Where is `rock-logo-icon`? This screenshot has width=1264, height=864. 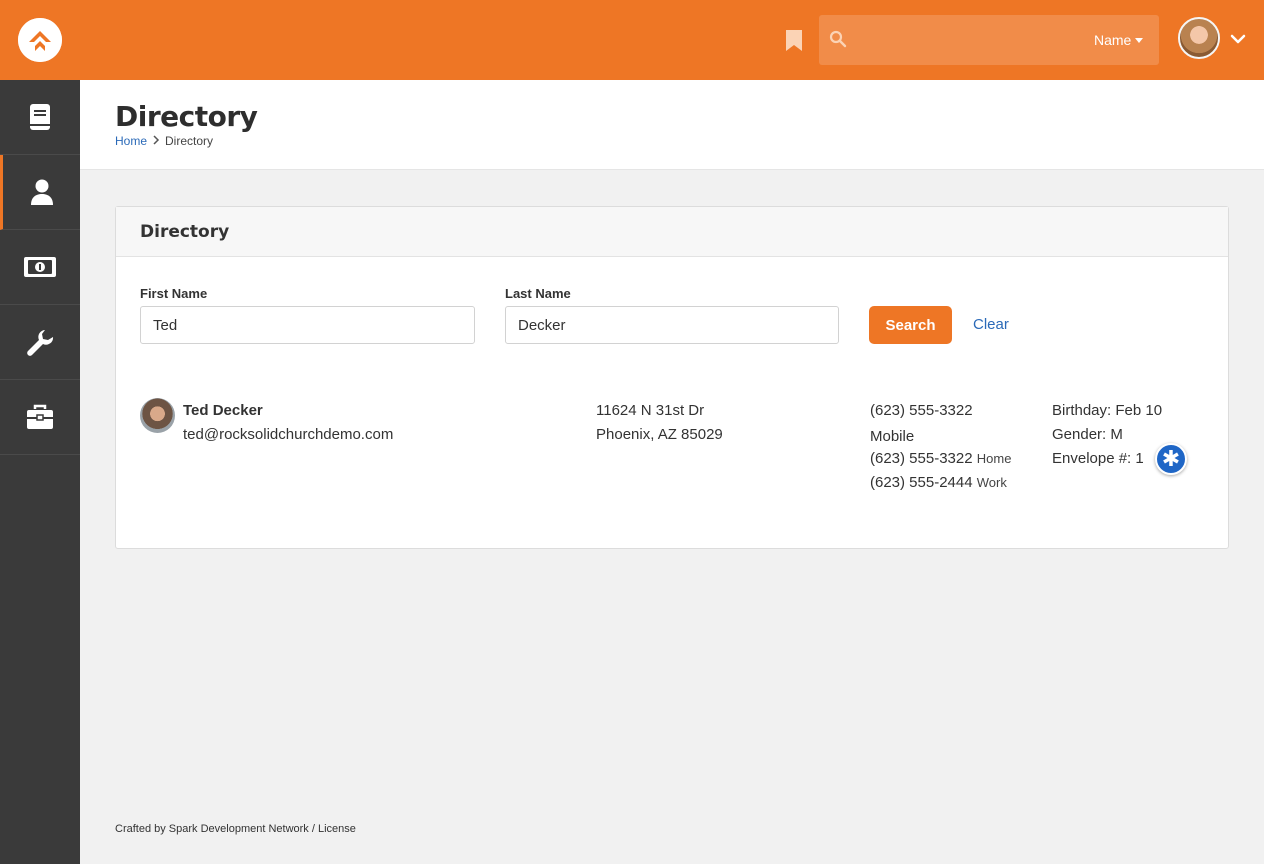 rock-logo-icon is located at coordinates (40, 40).